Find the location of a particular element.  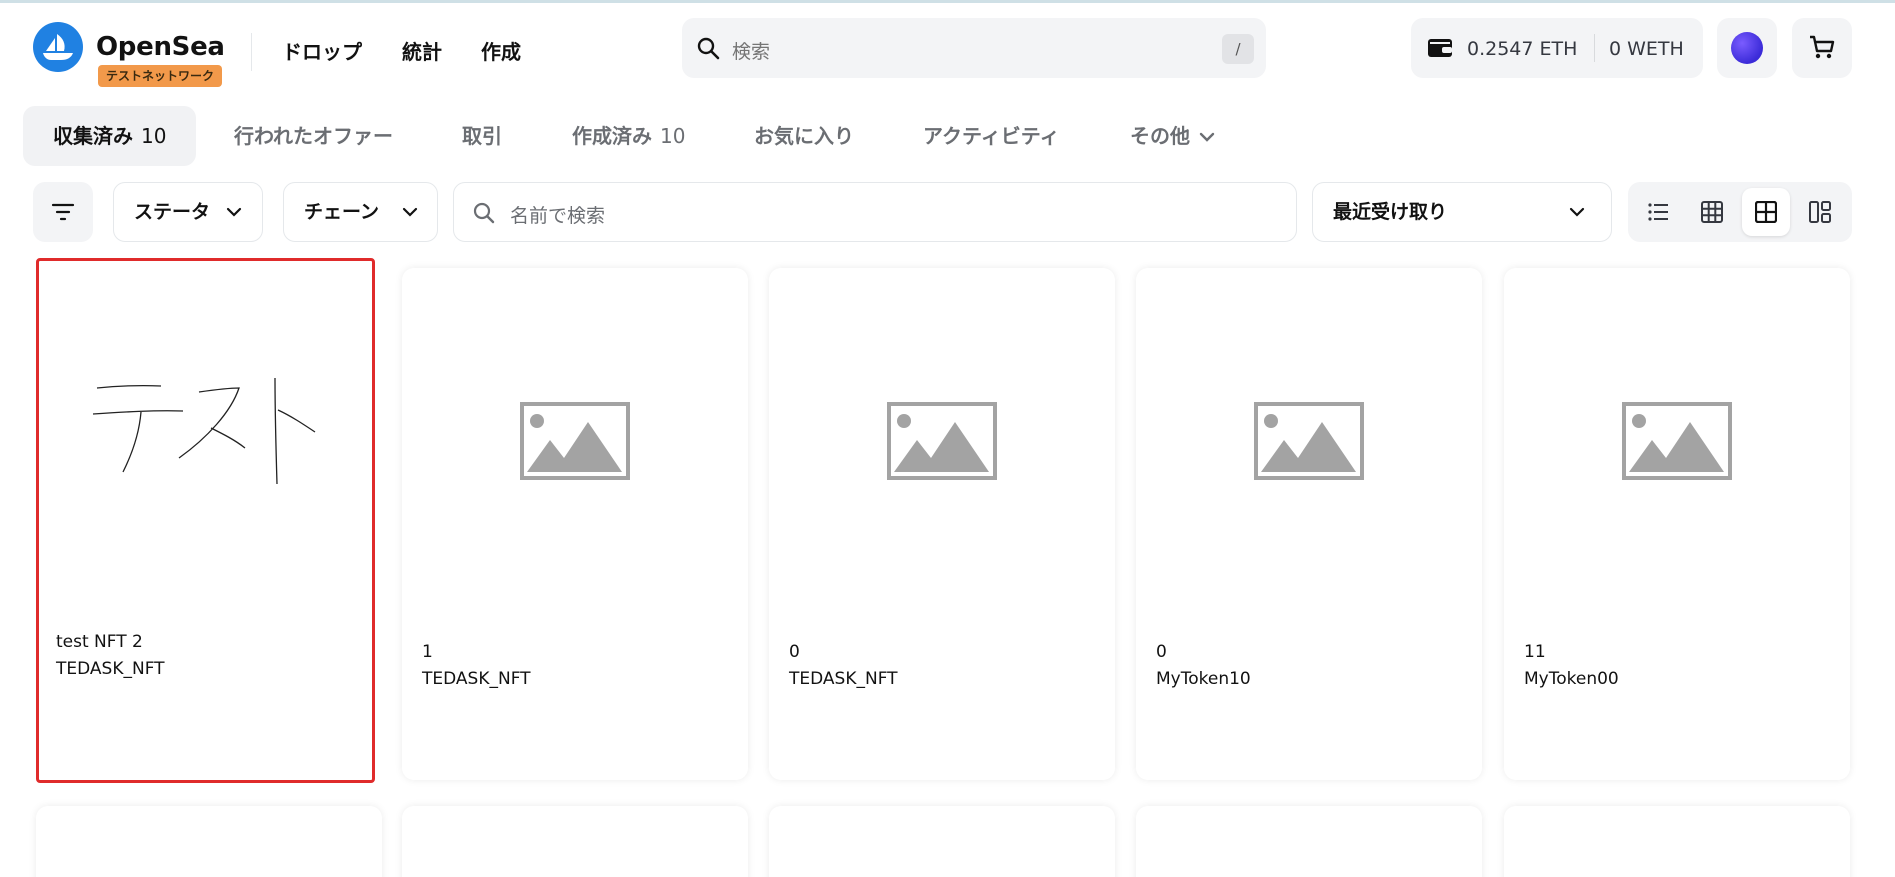

small-grid-icon is located at coordinates (1712, 212).